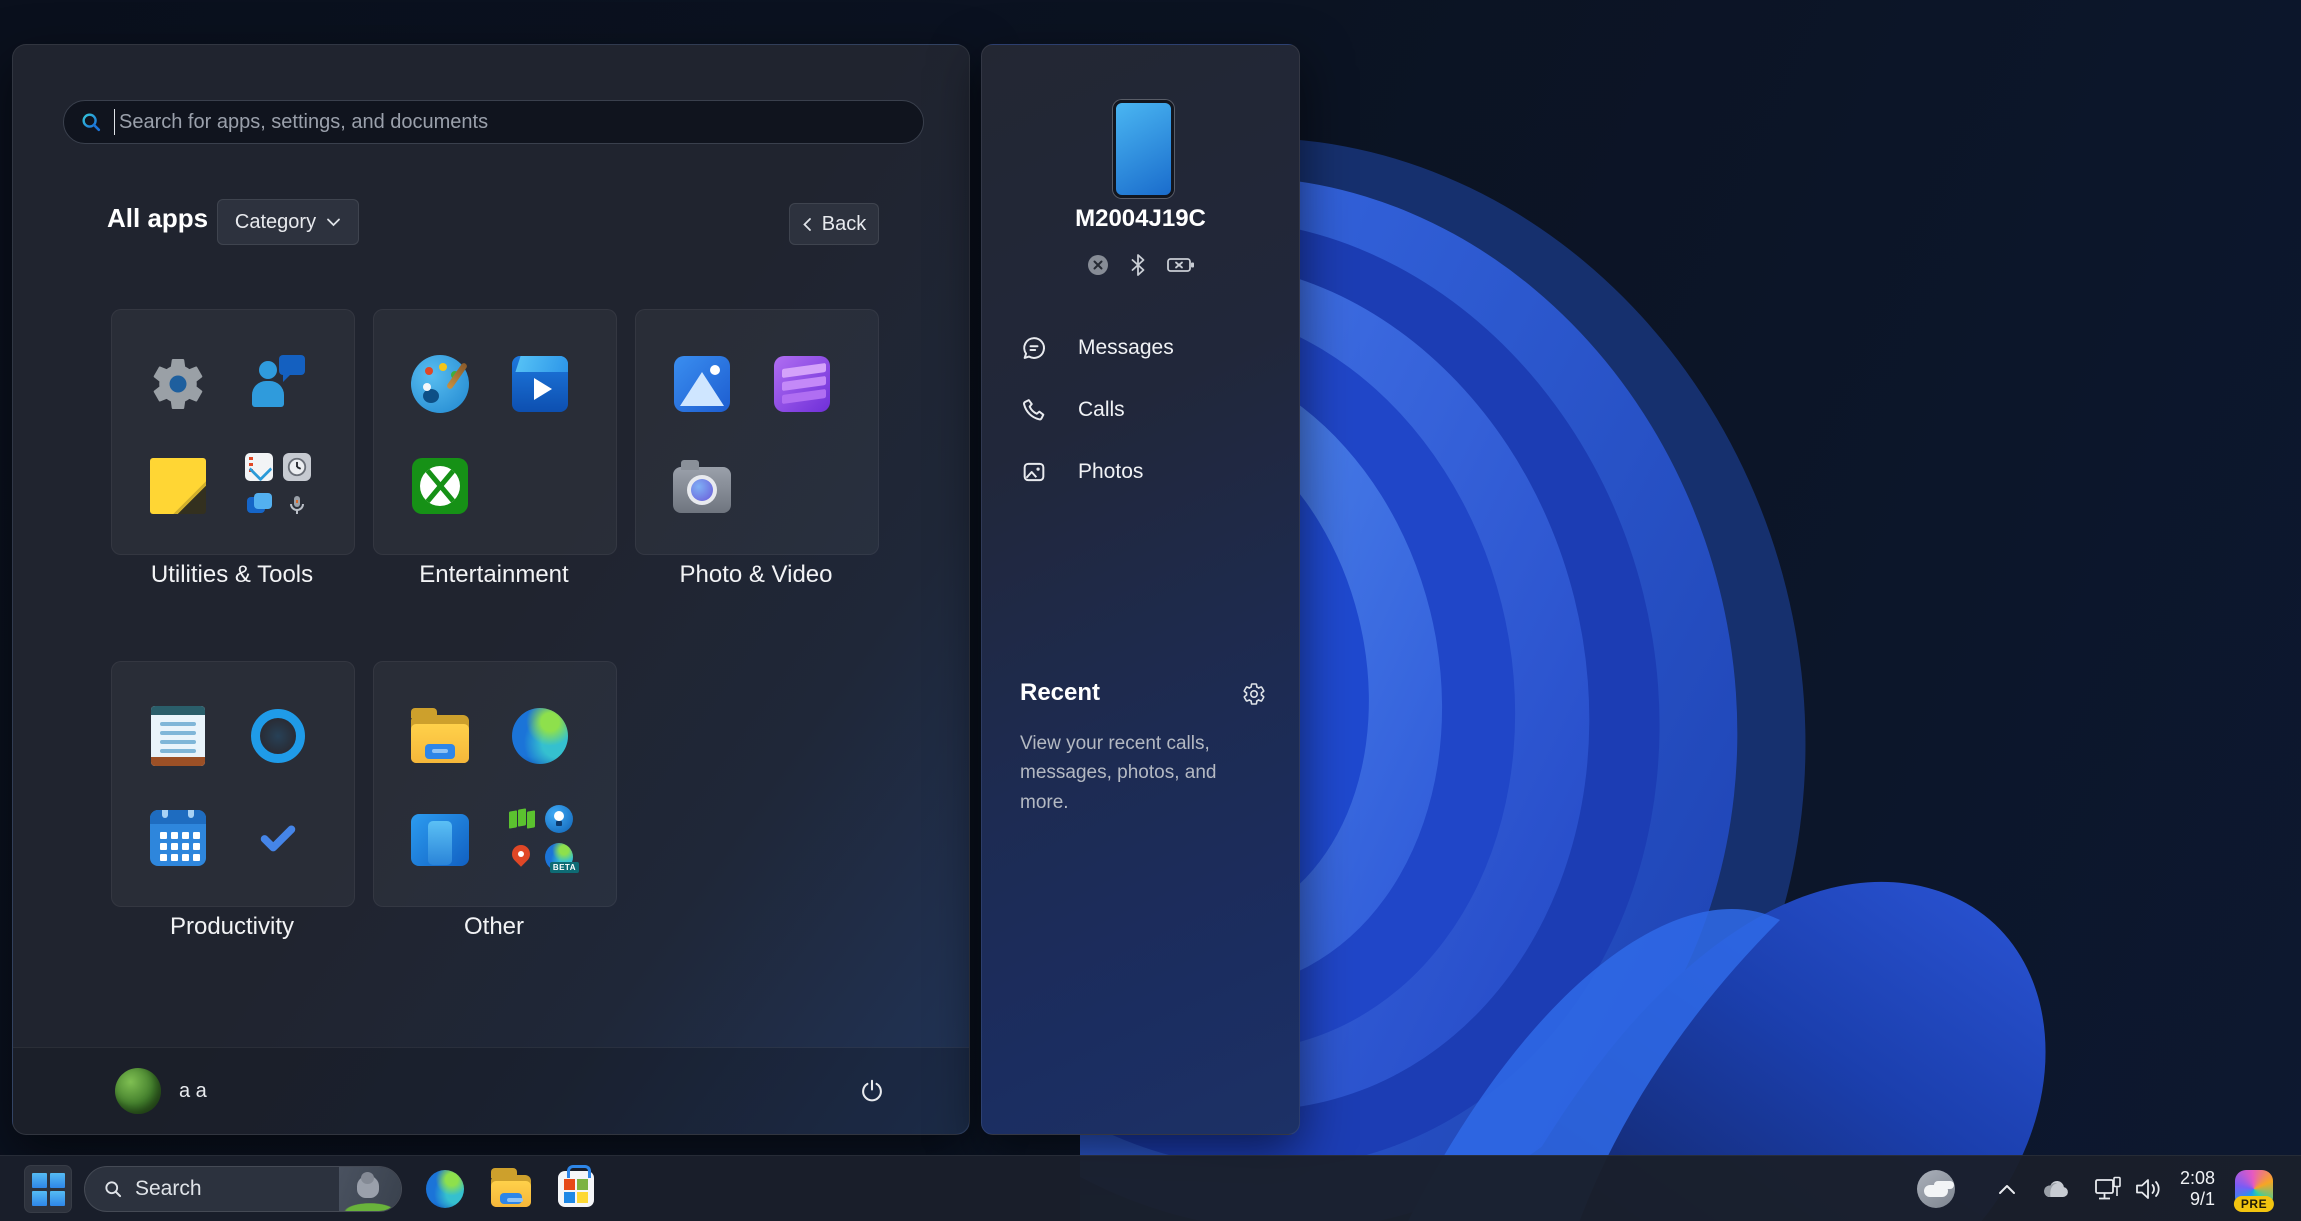  I want to click on power-button, so click(872, 1091).